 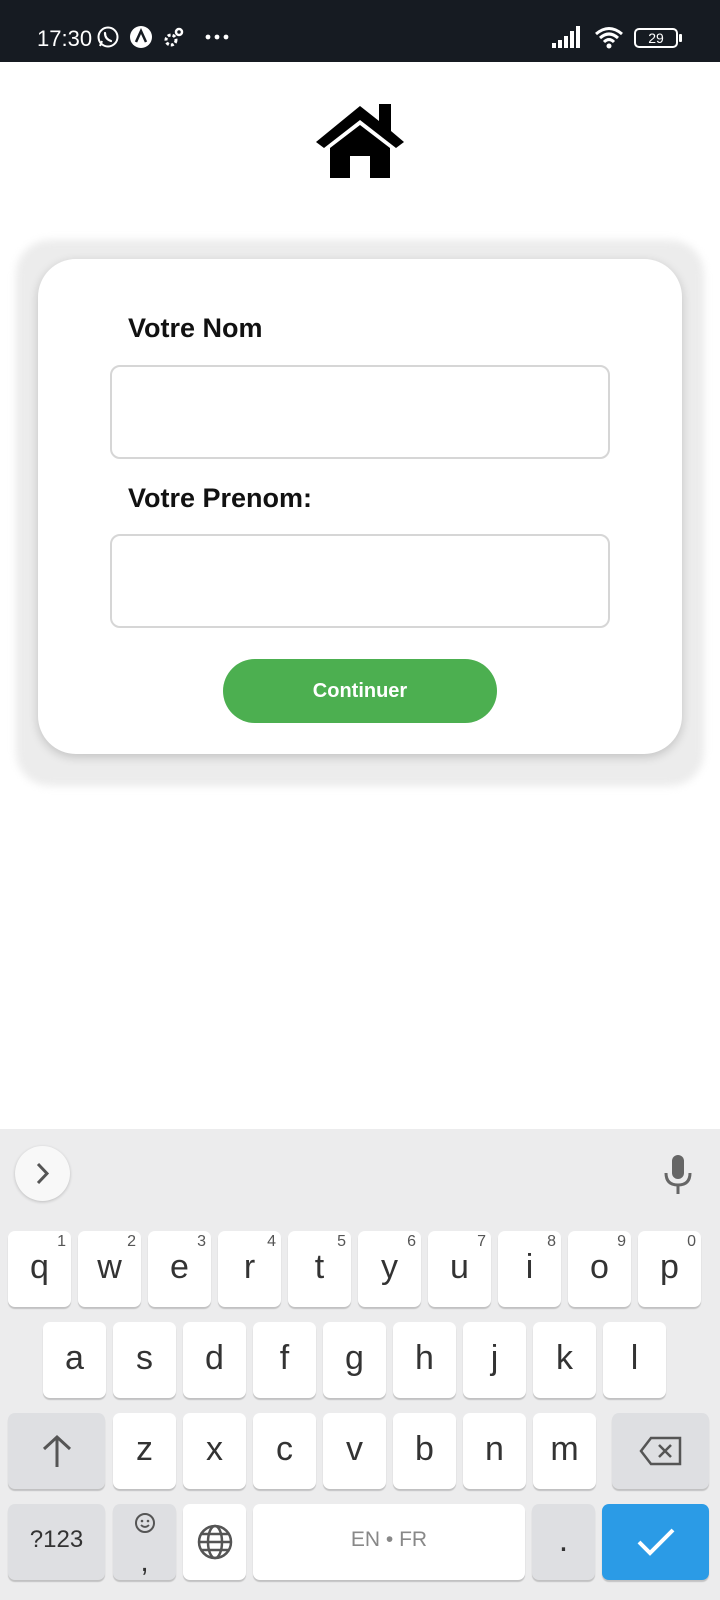 I want to click on key-k: k, so click(x=564, y=1360).